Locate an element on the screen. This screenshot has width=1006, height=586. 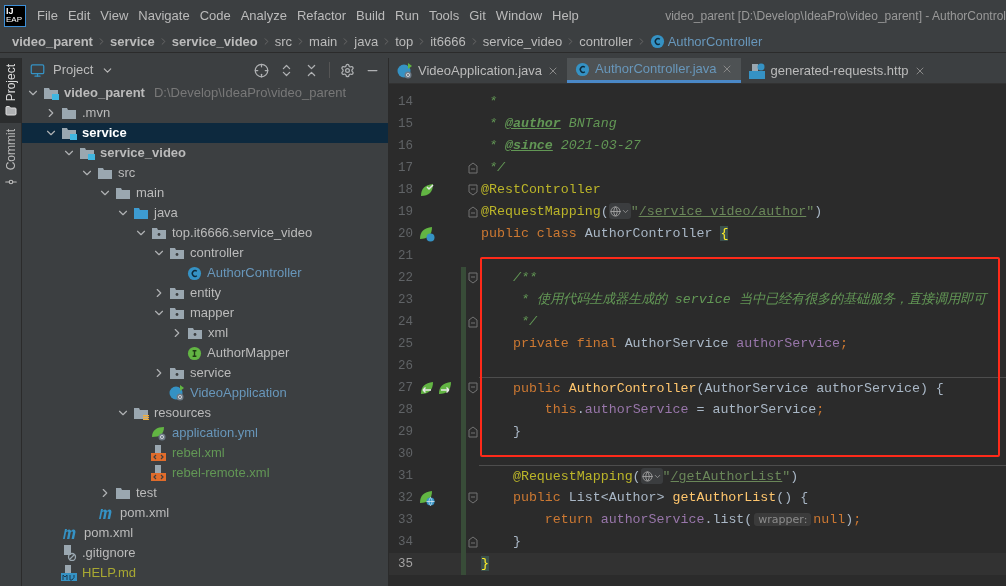
tree-row: src is located at coordinates (205, 173).